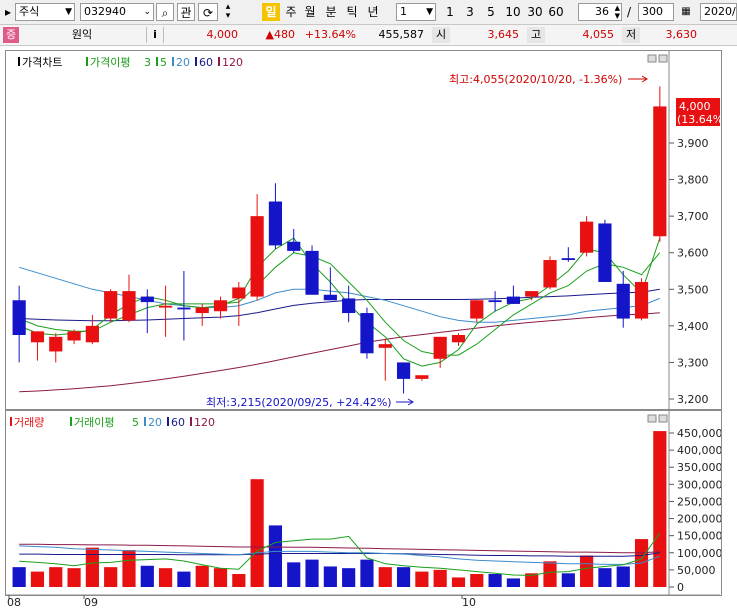  Describe the element at coordinates (600, 12) in the screenshot. I see `bar-count-input: 36 ▲ ▼` at that location.